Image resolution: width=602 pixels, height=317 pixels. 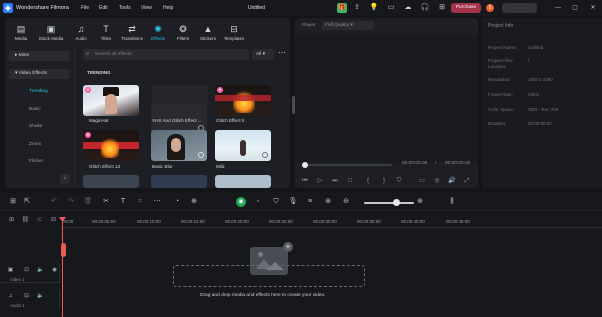 What do you see at coordinates (258, 202) in the screenshot?
I see `render-icon: ◦` at bounding box center [258, 202].